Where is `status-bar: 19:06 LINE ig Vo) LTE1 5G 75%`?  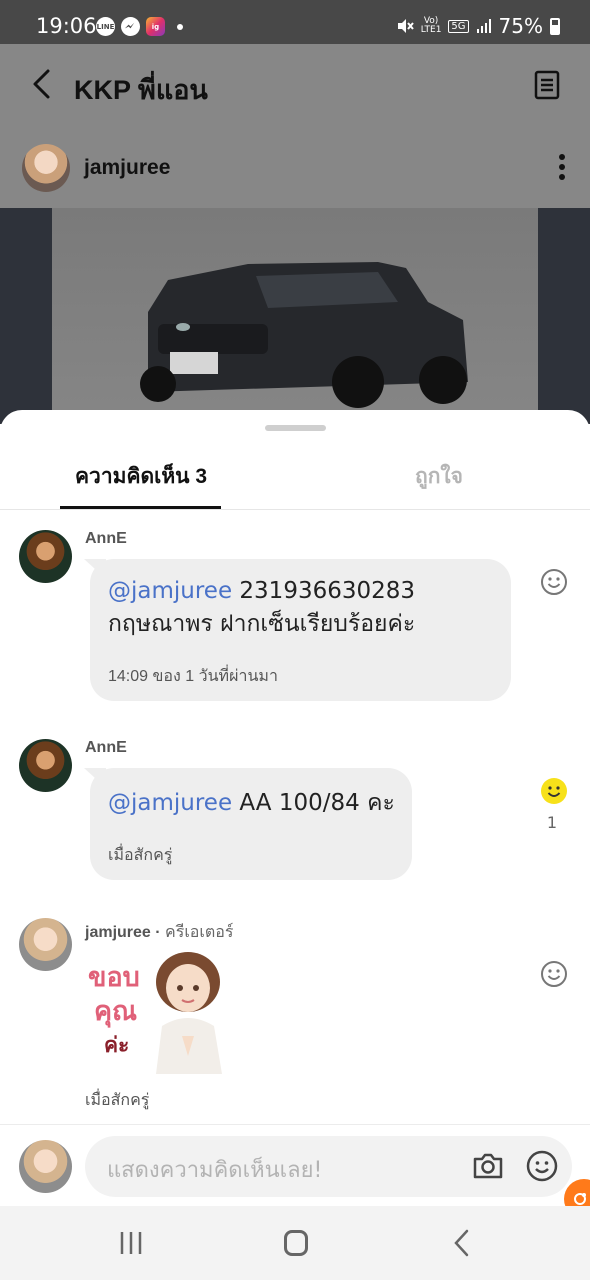 status-bar: 19:06 LINE ig Vo) LTE1 5G 75% is located at coordinates (295, 22).